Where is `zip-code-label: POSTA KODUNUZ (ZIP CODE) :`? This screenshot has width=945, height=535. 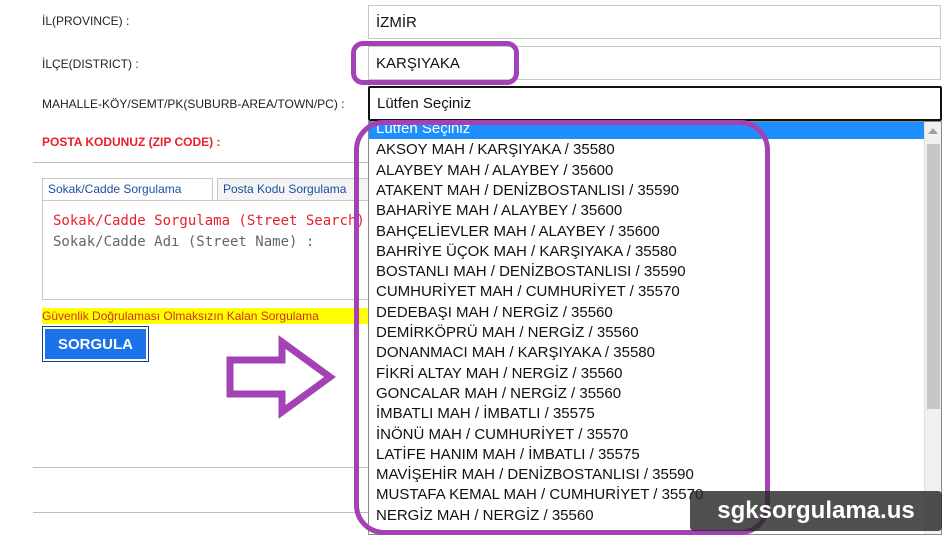
zip-code-label: POSTA KODUNUZ (ZIP CODE) : is located at coordinates (131, 142).